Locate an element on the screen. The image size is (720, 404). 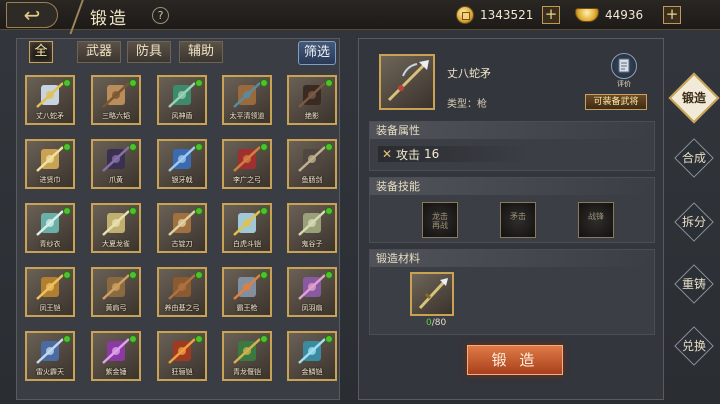
back-arrow-icon: ↩ is located at coordinates (32, 15).